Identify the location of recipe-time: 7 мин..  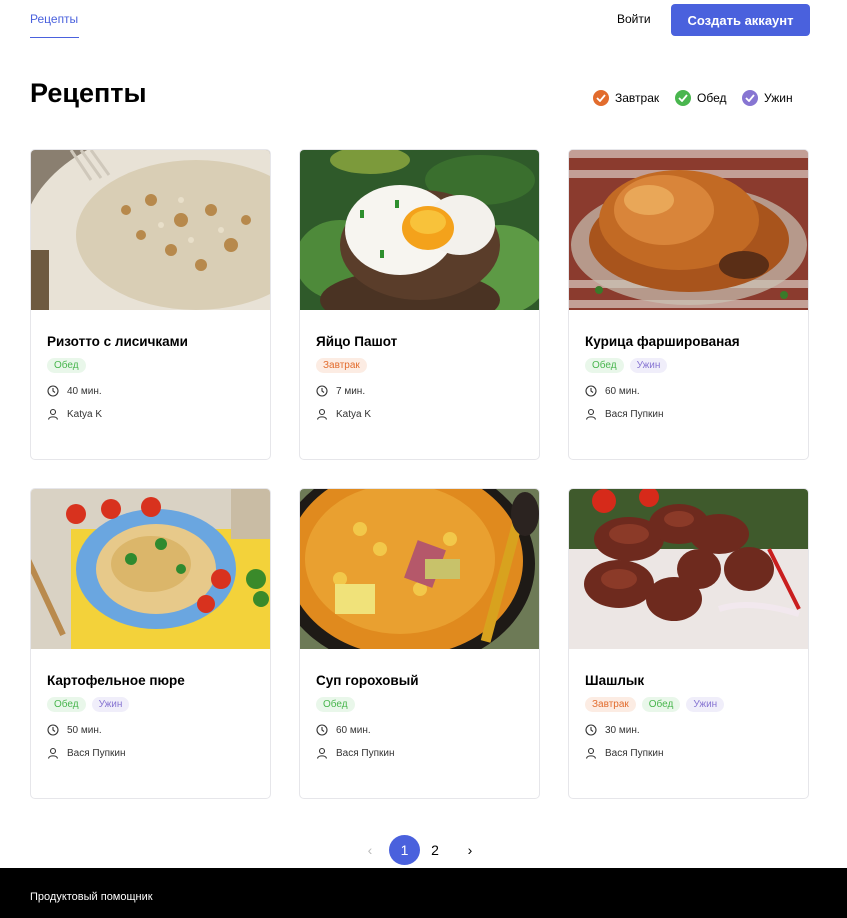
(340, 391).